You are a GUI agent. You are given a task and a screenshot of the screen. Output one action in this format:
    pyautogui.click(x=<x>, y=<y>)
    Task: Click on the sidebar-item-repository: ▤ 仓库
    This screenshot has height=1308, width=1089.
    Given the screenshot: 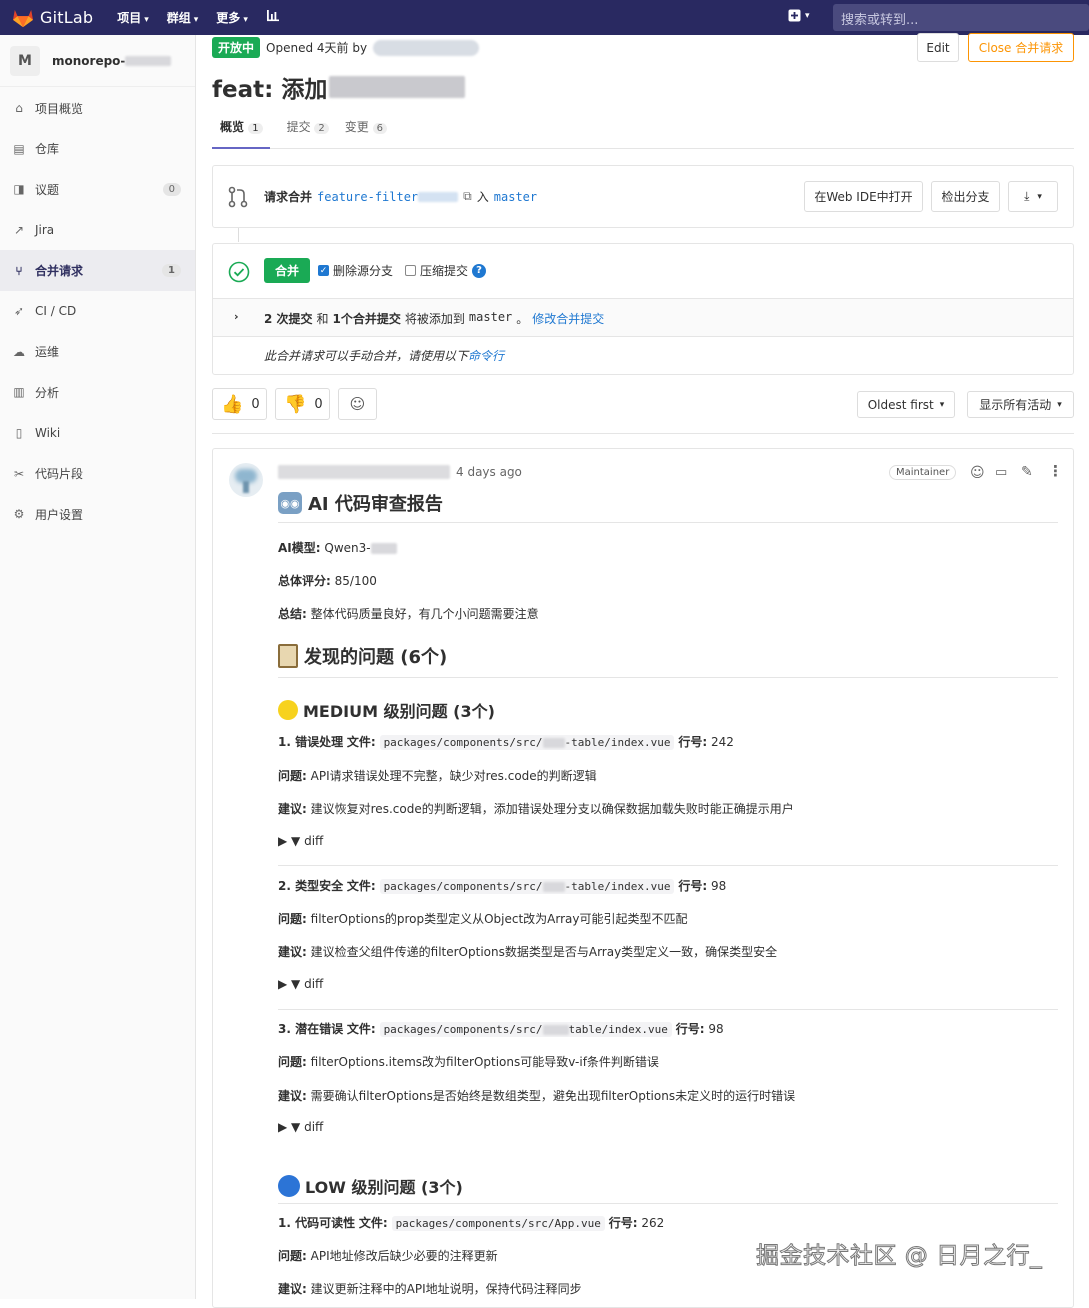 What is the action you would take?
    pyautogui.click(x=97, y=149)
    